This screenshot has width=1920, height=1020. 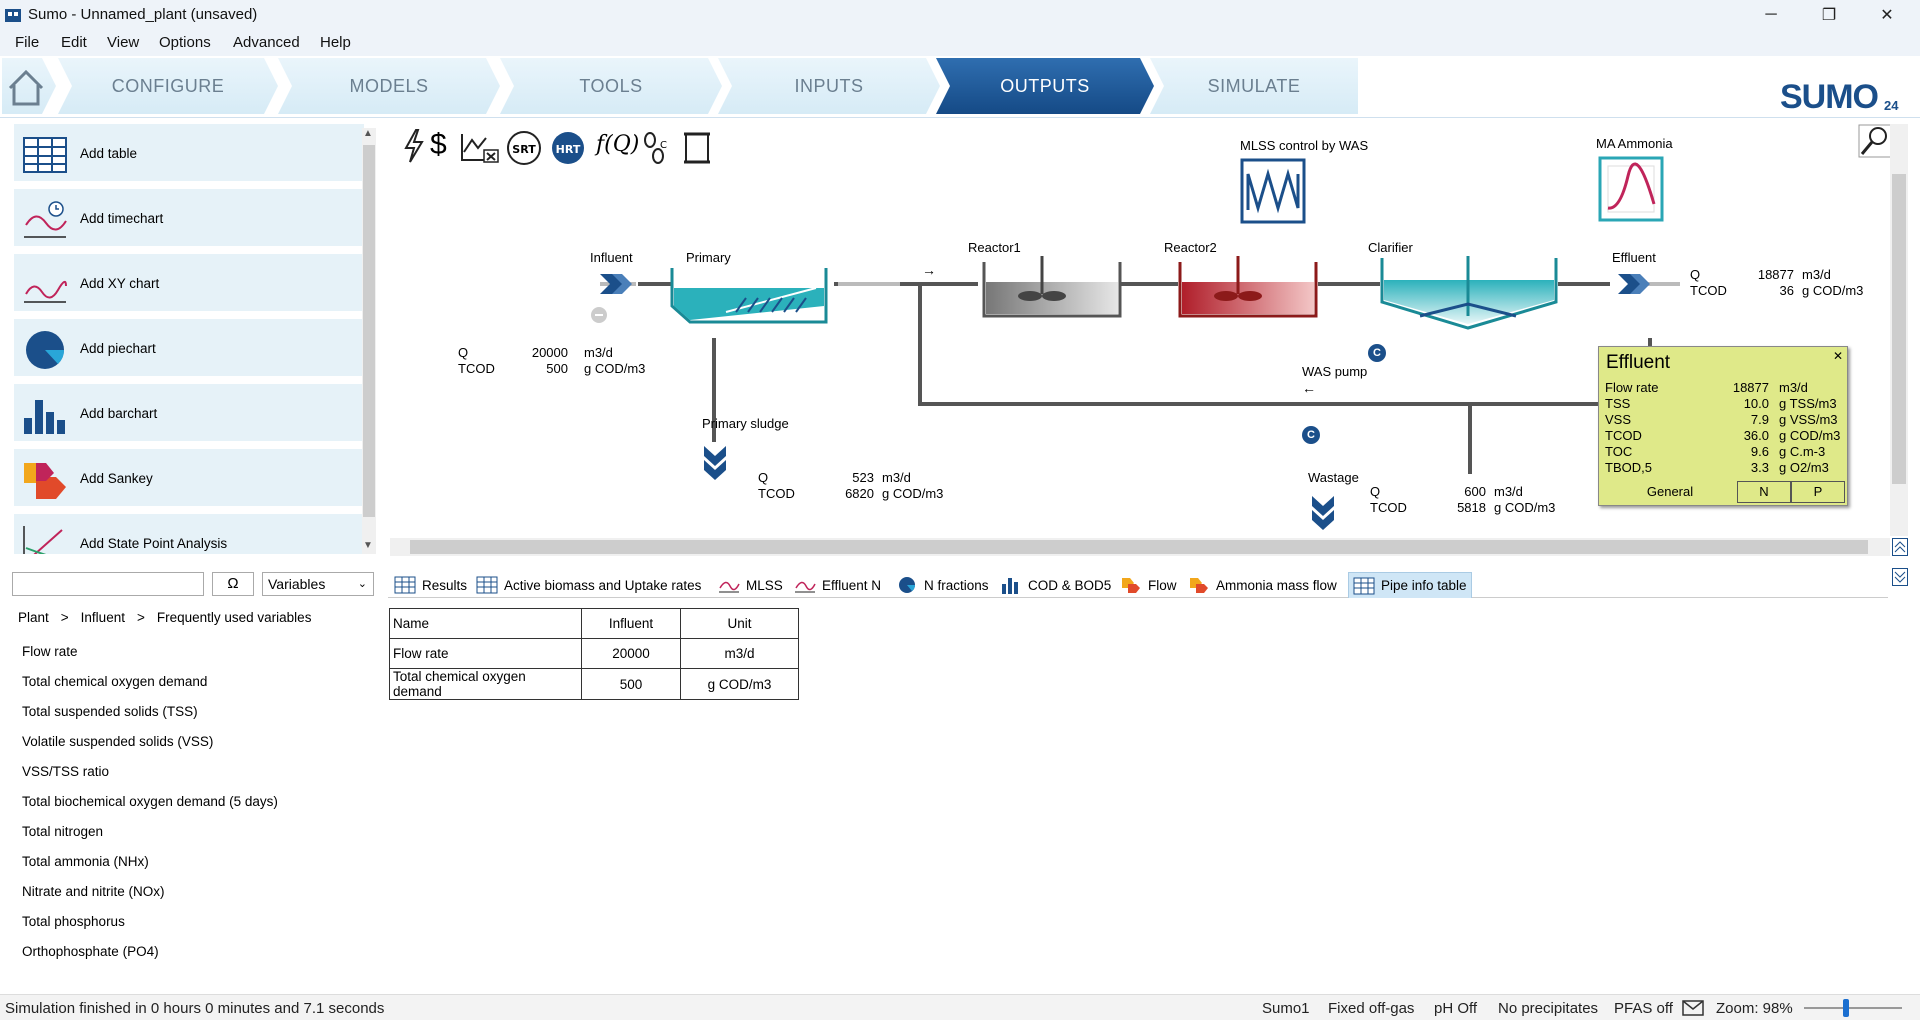 What do you see at coordinates (1636, 284) in the screenshot?
I see `effluent-icon` at bounding box center [1636, 284].